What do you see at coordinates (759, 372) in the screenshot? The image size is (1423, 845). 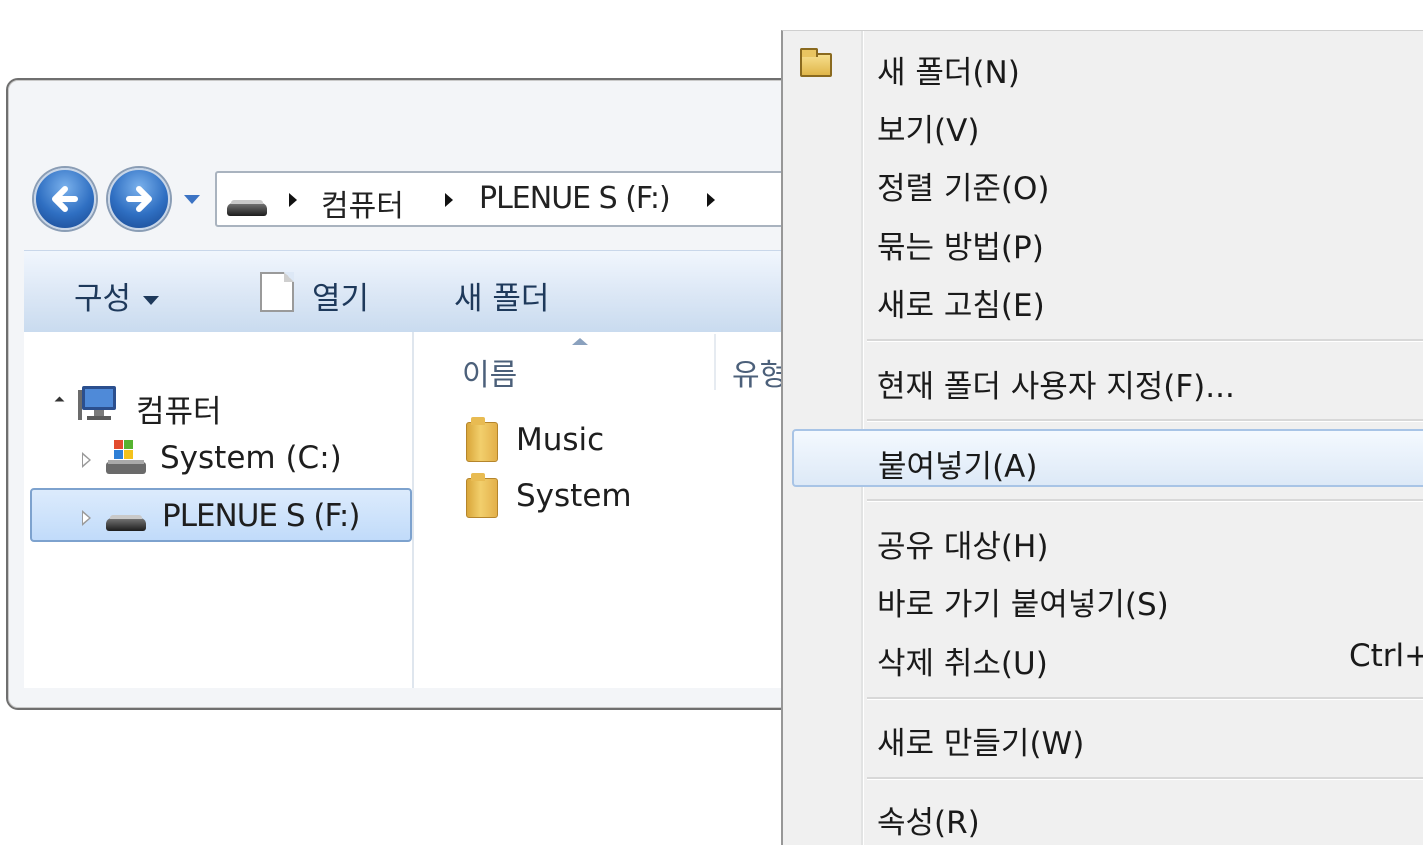 I see `column-header-type: 유형` at bounding box center [759, 372].